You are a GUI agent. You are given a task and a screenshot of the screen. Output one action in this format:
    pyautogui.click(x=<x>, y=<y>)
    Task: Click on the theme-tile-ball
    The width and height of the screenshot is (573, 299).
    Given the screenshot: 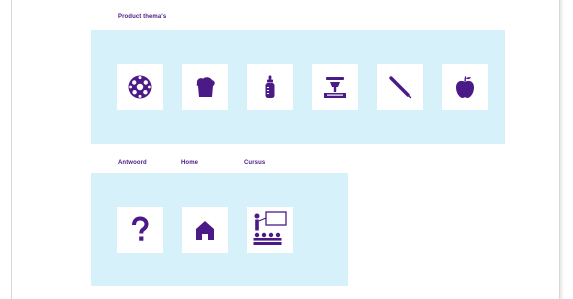 What is the action you would take?
    pyautogui.click(x=140, y=87)
    